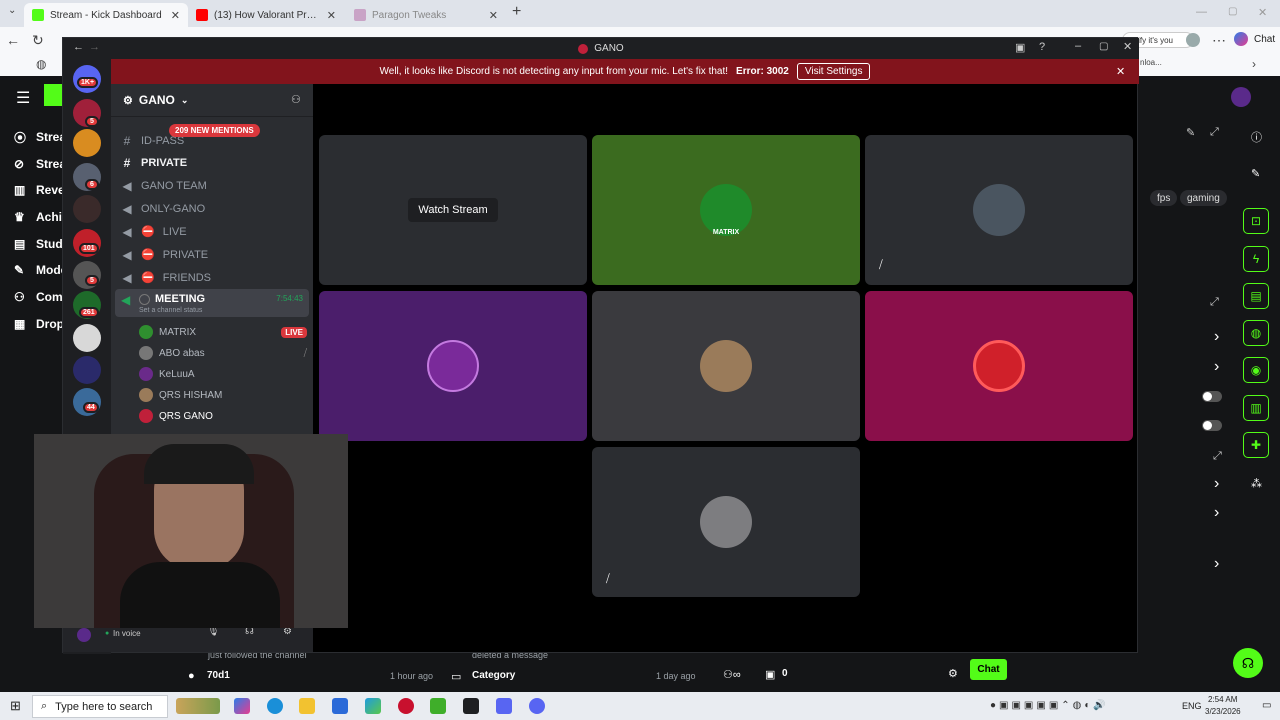  I want to click on reload-icon: ↻, so click(38, 40).